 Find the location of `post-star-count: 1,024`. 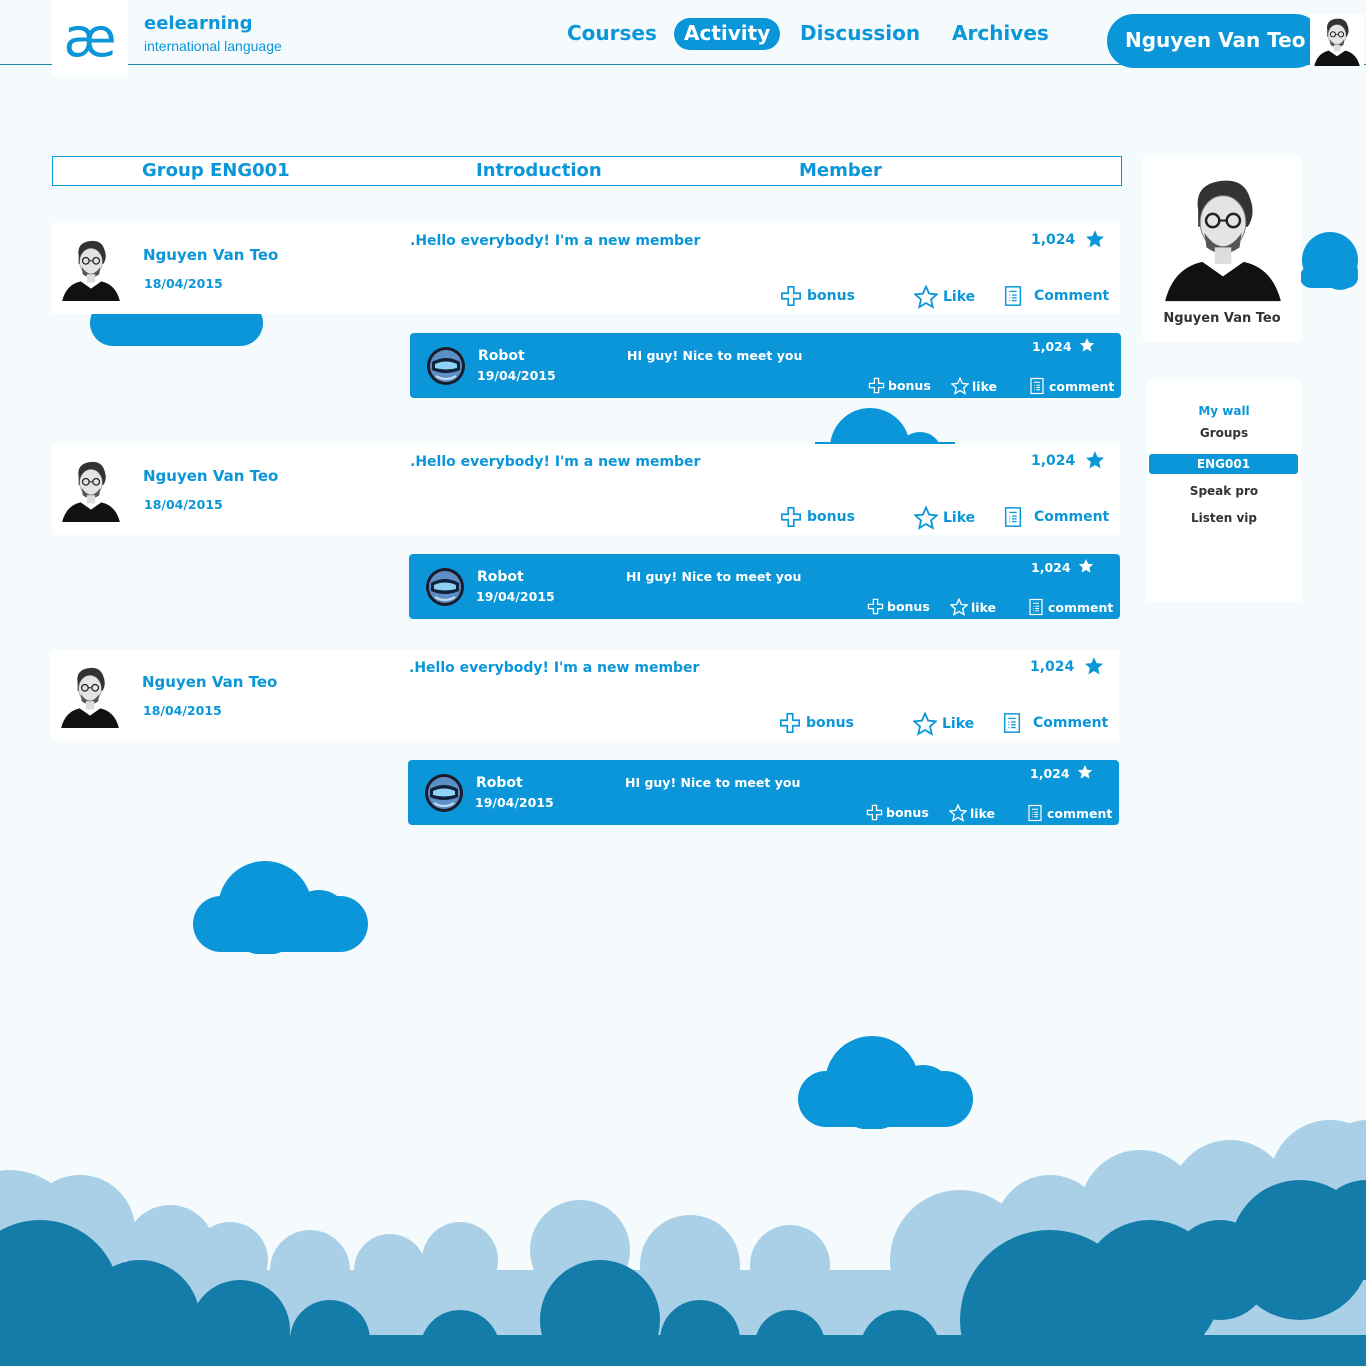

post-star-count: 1,024 is located at coordinates (1053, 461).